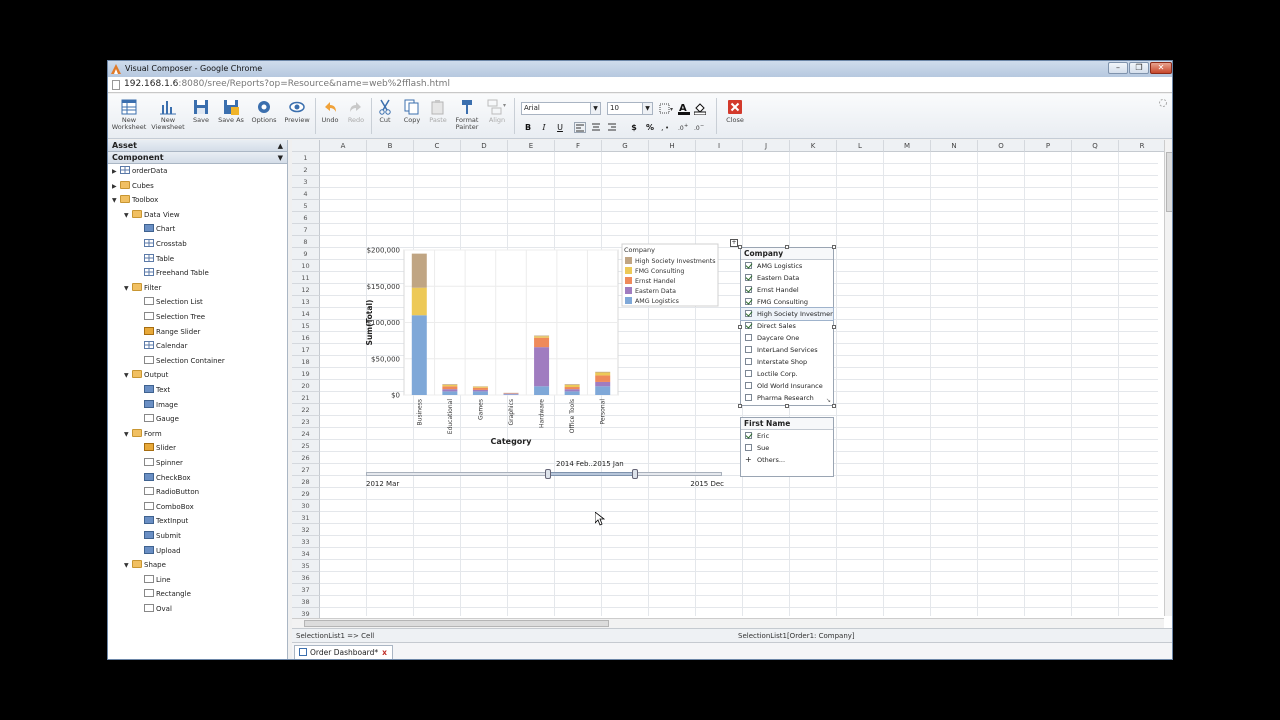 The width and height of the screenshot is (1280, 720). What do you see at coordinates (306, 254) in the screenshot?
I see `row-header: 9` at bounding box center [306, 254].